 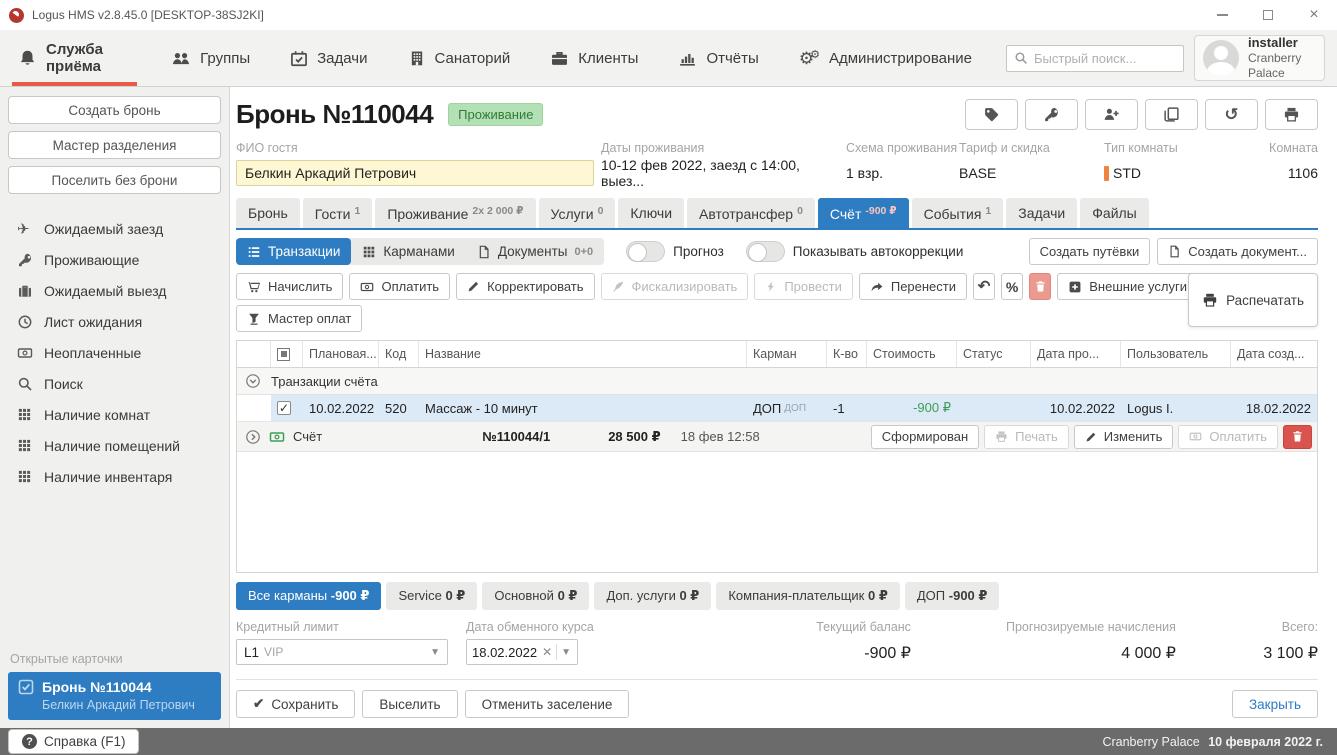 I want to click on column-cost: Стоимость, so click(x=912, y=354).